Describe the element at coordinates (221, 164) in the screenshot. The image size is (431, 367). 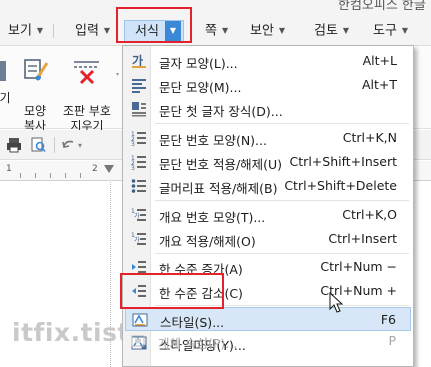
I see `menu-item-label: 문단 번호 적용/해제(U)` at that location.